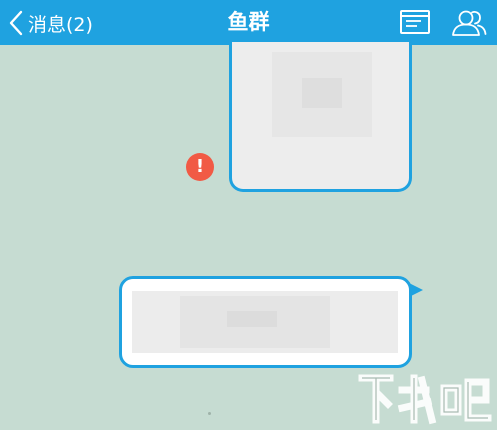 This screenshot has width=497, height=430. I want to click on send-failed-icon: !, so click(200, 167).